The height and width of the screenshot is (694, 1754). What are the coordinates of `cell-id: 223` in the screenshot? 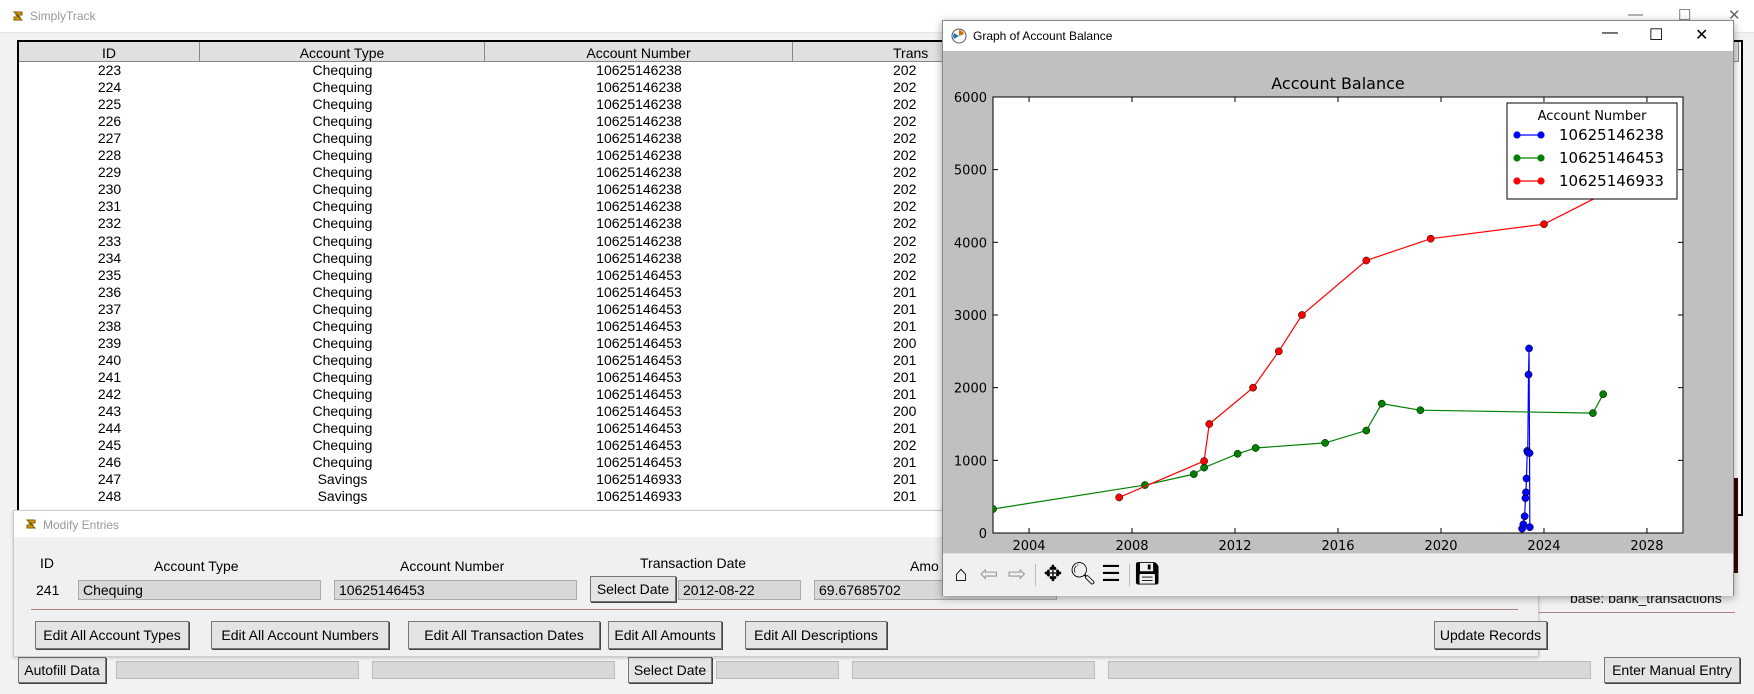 It's located at (109, 70).